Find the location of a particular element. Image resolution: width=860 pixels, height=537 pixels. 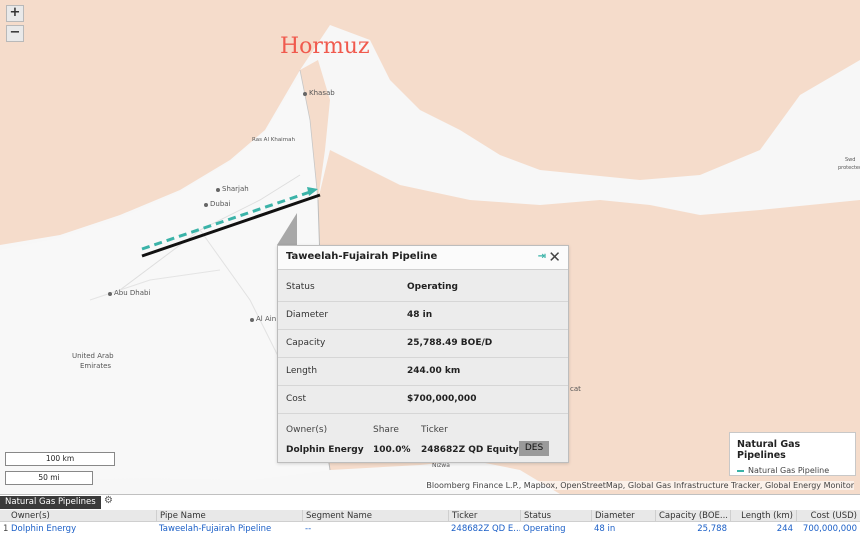

label-sharjah: Sharjah is located at coordinates (235, 189).